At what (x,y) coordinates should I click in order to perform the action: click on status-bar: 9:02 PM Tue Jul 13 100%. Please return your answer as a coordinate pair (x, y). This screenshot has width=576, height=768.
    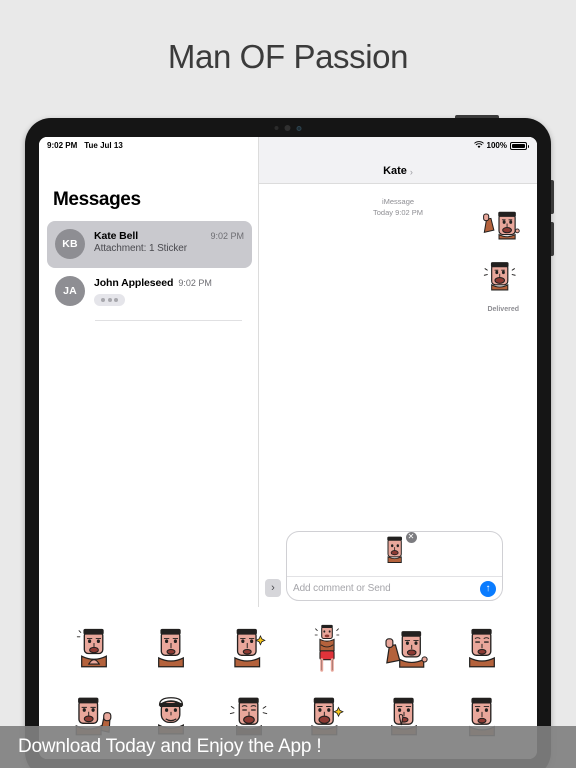
    Looking at the image, I should click on (288, 145).